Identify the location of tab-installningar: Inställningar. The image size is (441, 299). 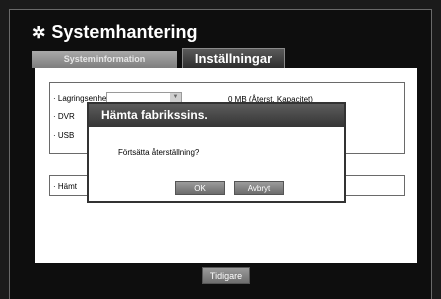
(233, 58).